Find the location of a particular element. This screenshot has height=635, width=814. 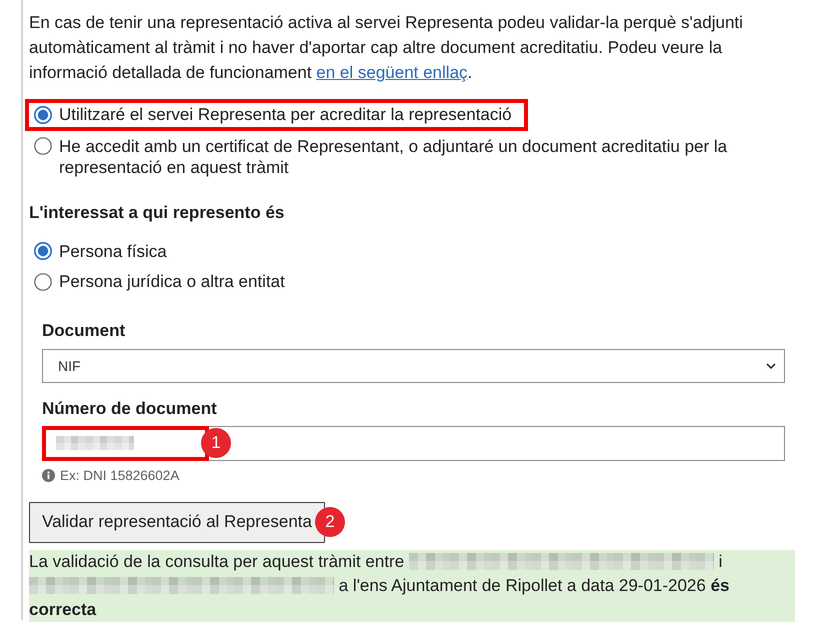

message-text: correcta is located at coordinates (62, 609).